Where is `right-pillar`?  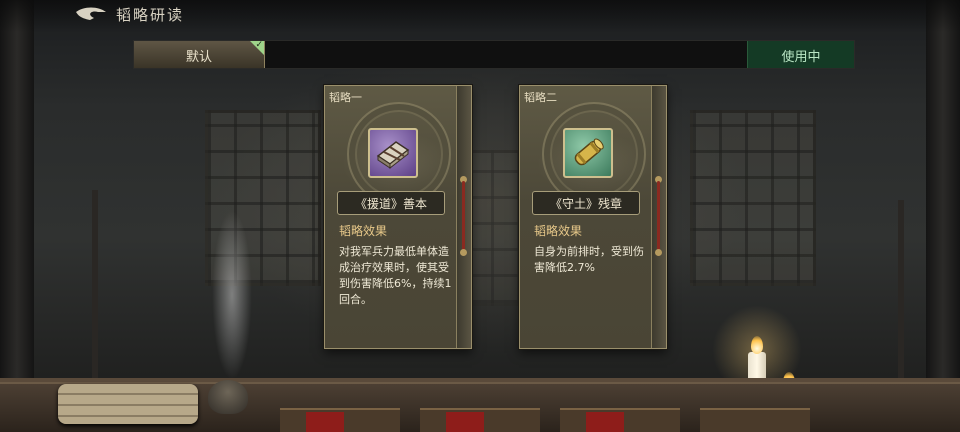 right-pillar is located at coordinates (943, 216).